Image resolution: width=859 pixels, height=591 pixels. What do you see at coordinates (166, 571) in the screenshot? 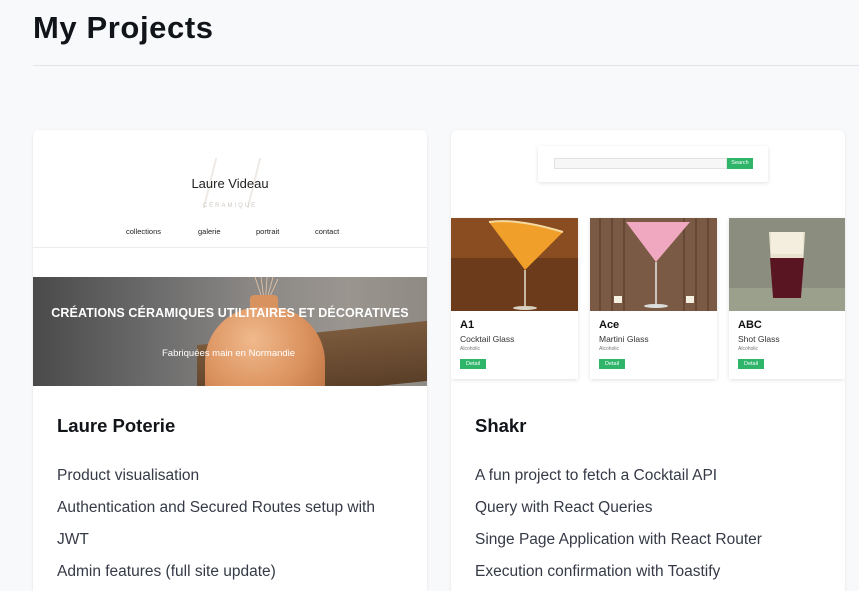
I see `feature-item: Admin features (full site update)` at bounding box center [166, 571].